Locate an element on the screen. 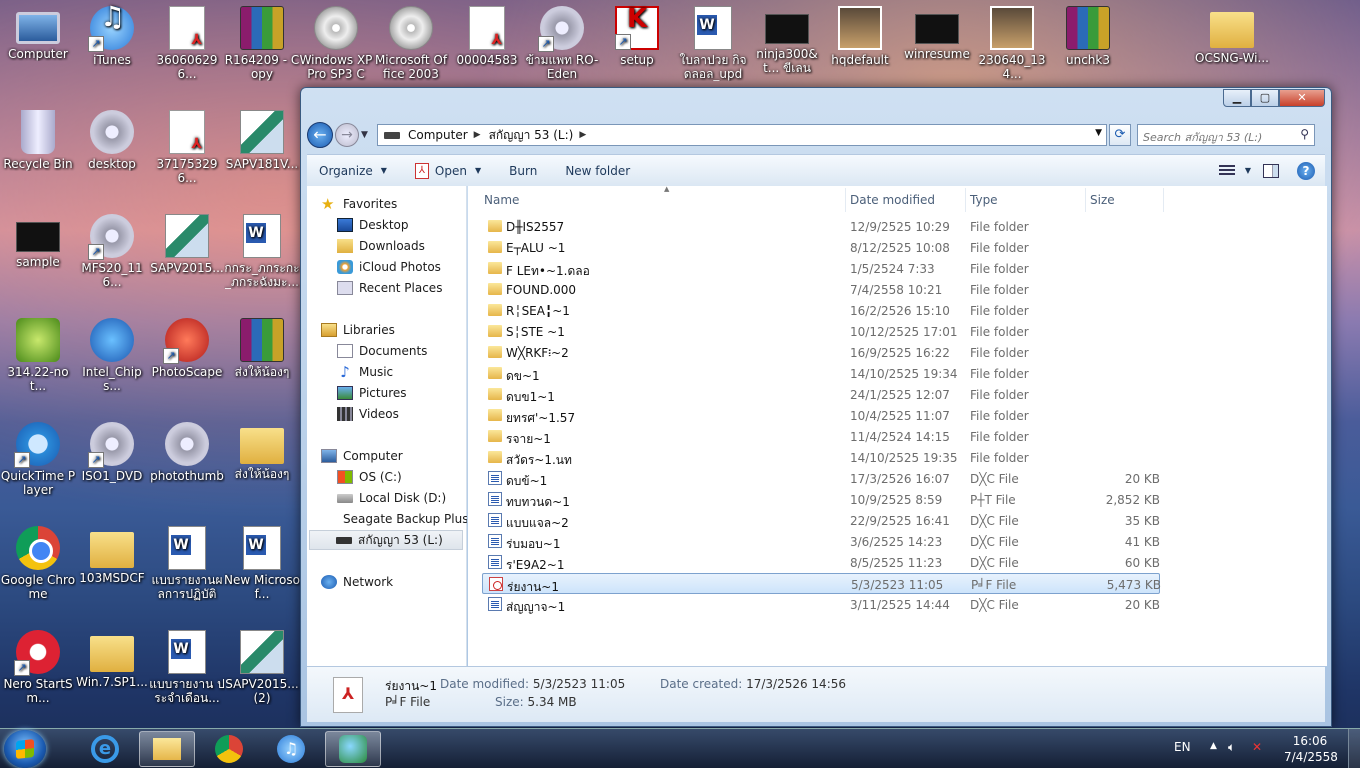  search-icon: ⚲ is located at coordinates (1304, 134).